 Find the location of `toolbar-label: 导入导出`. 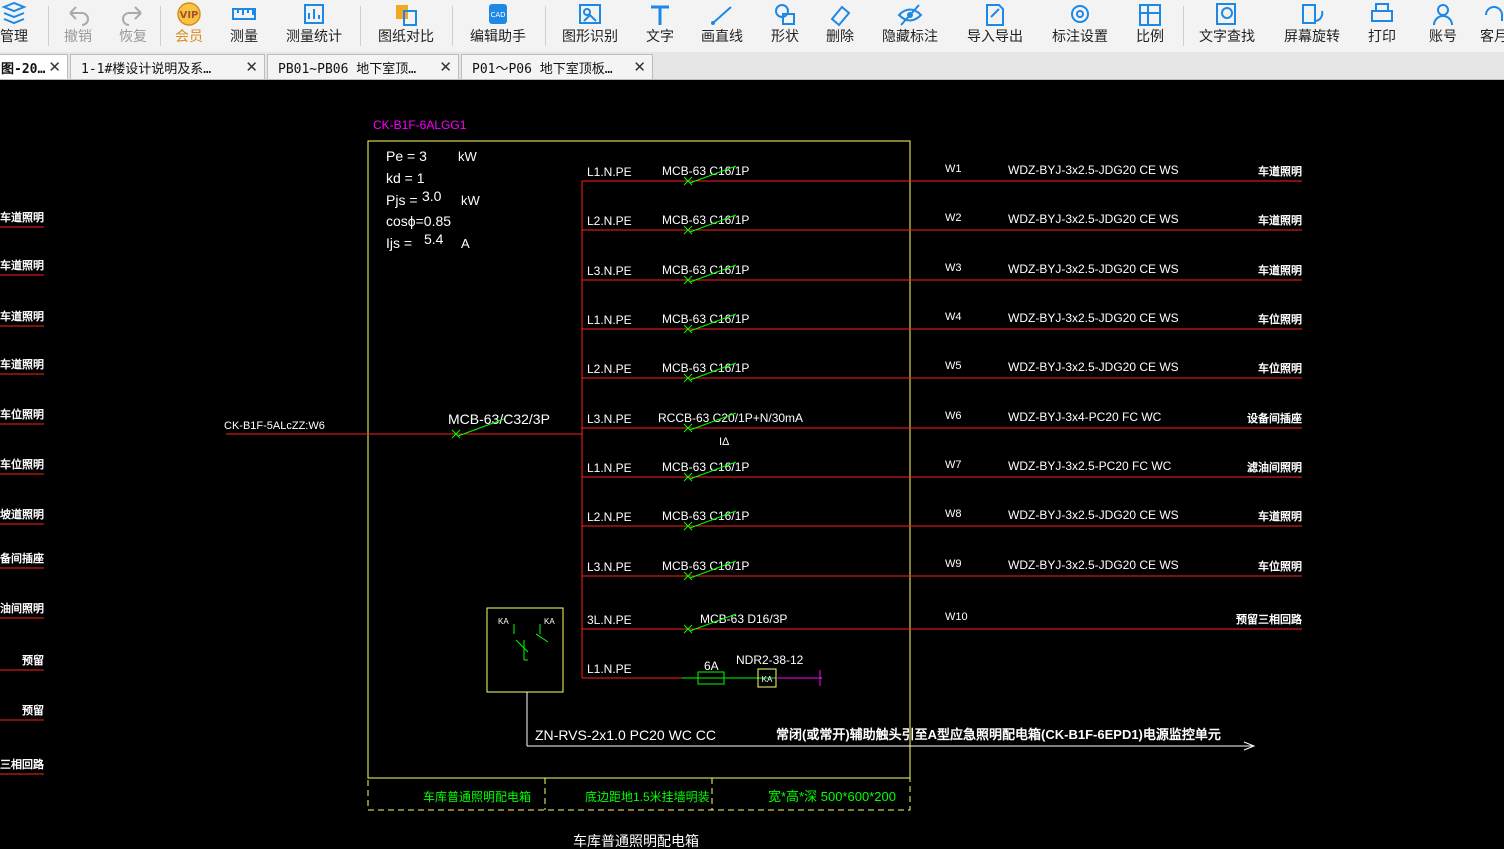

toolbar-label: 导入导出 is located at coordinates (995, 37).